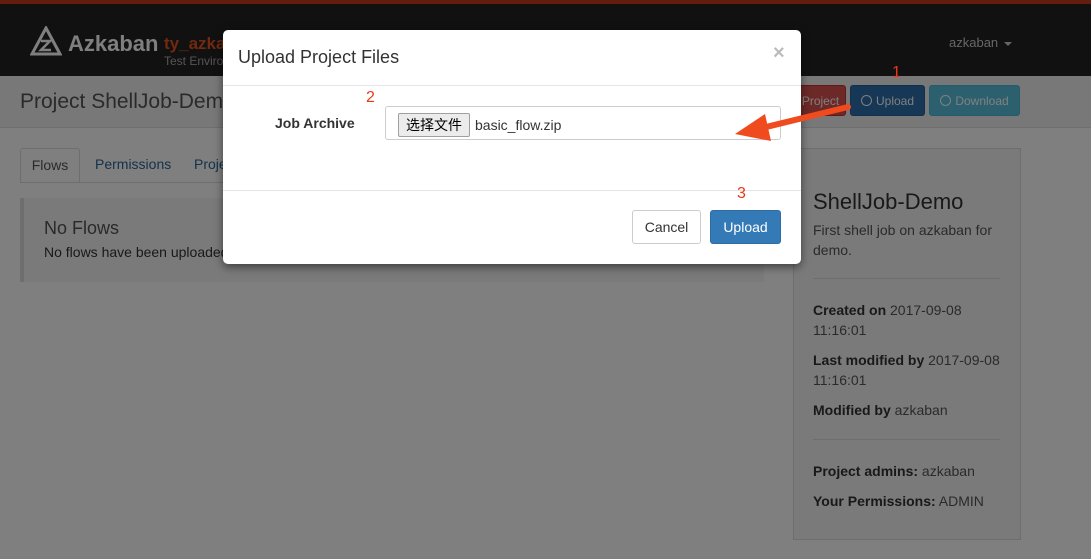 This screenshot has height=559, width=1091. Describe the element at coordinates (518, 125) in the screenshot. I see `selected-file-name: basic_flow.zip` at that location.